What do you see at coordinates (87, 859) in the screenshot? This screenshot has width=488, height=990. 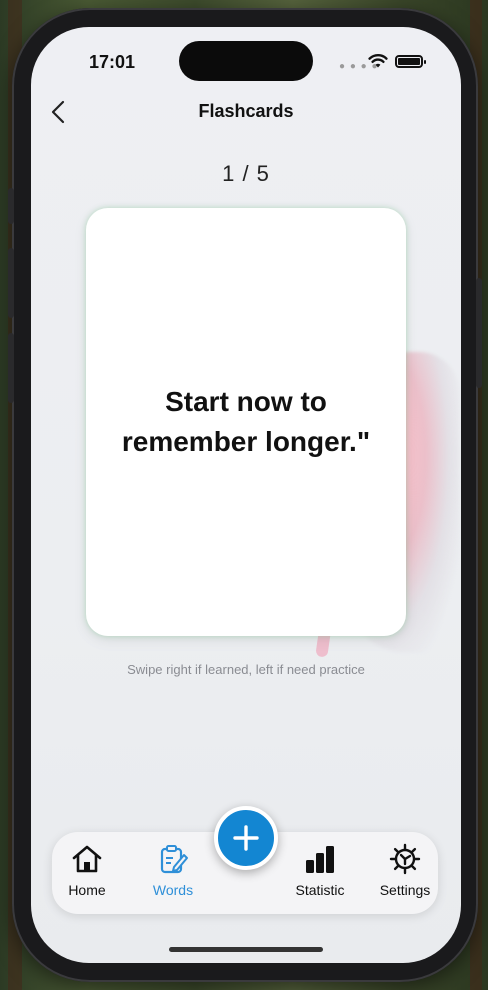 I see `house-icon` at bounding box center [87, 859].